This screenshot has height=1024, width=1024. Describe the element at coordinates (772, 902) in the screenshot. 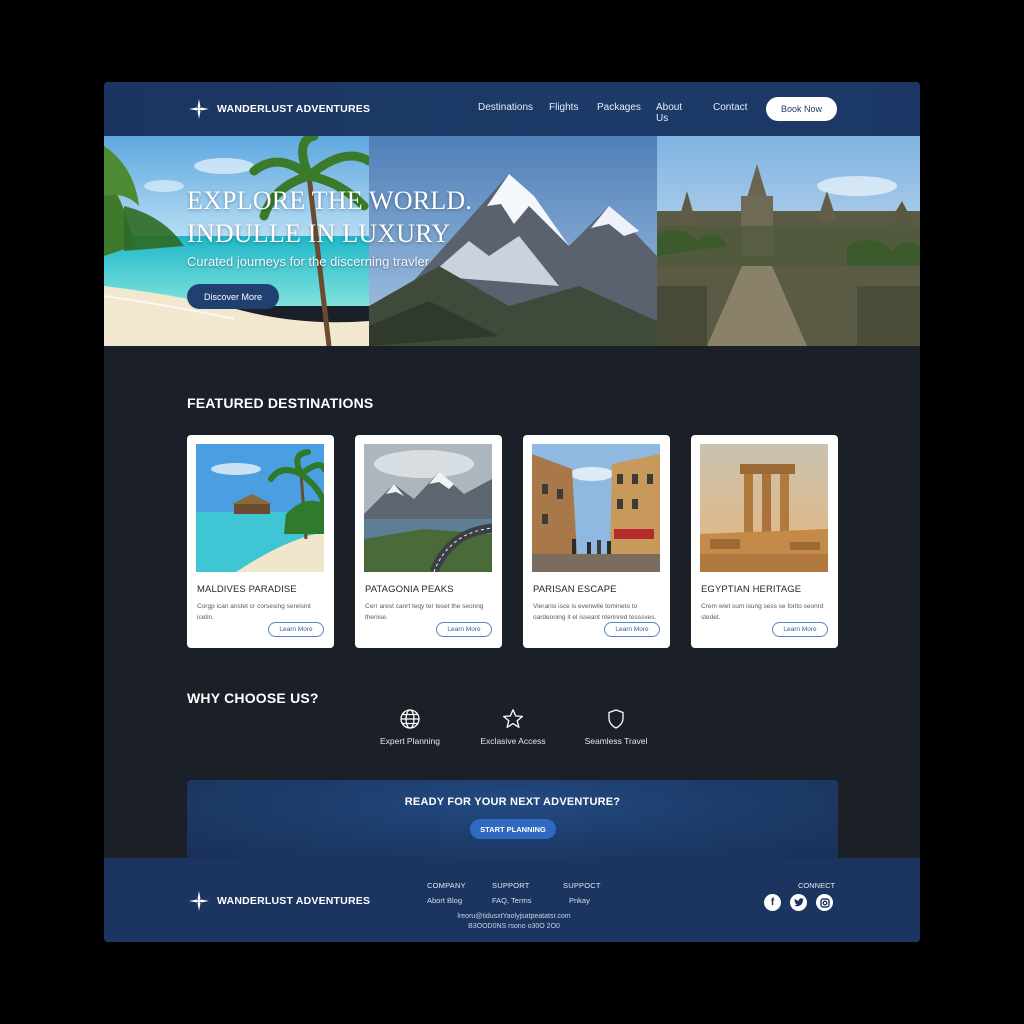

I see `facebook-icon: f` at that location.